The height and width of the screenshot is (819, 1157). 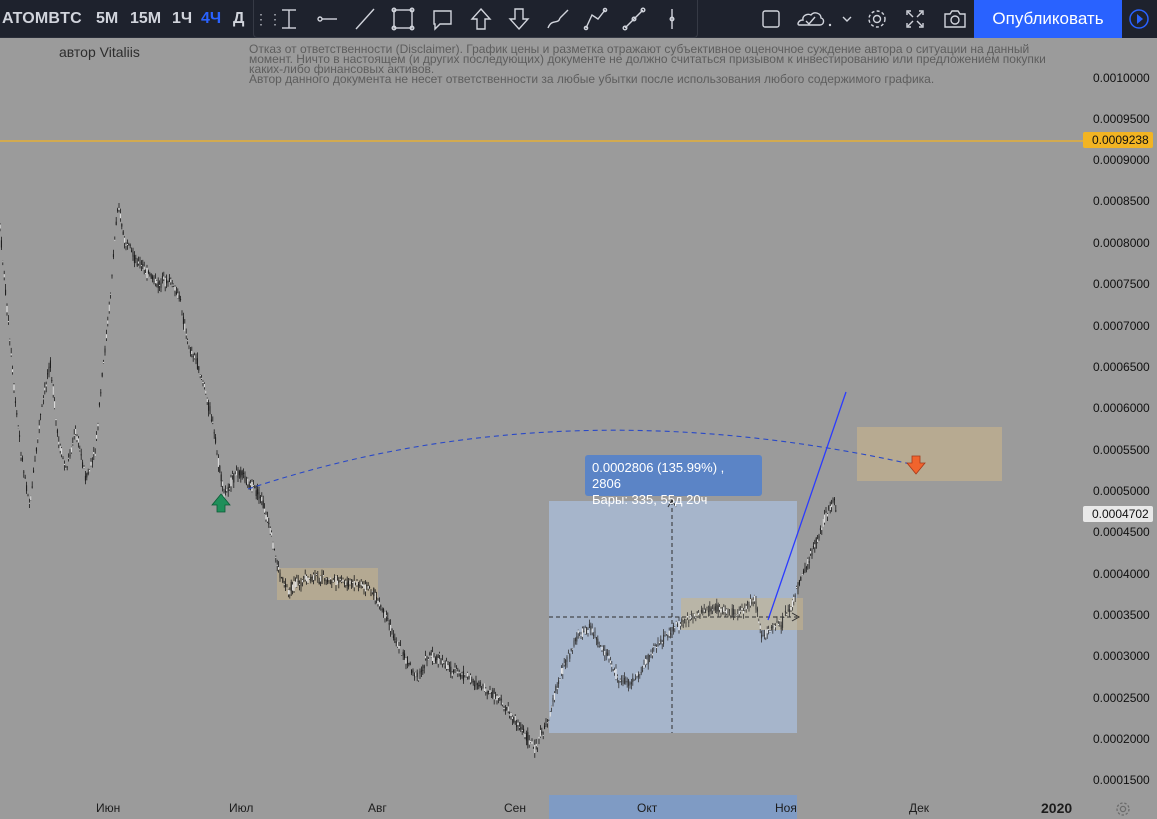 What do you see at coordinates (1123, 809) in the screenshot?
I see `scale-settings-icon` at bounding box center [1123, 809].